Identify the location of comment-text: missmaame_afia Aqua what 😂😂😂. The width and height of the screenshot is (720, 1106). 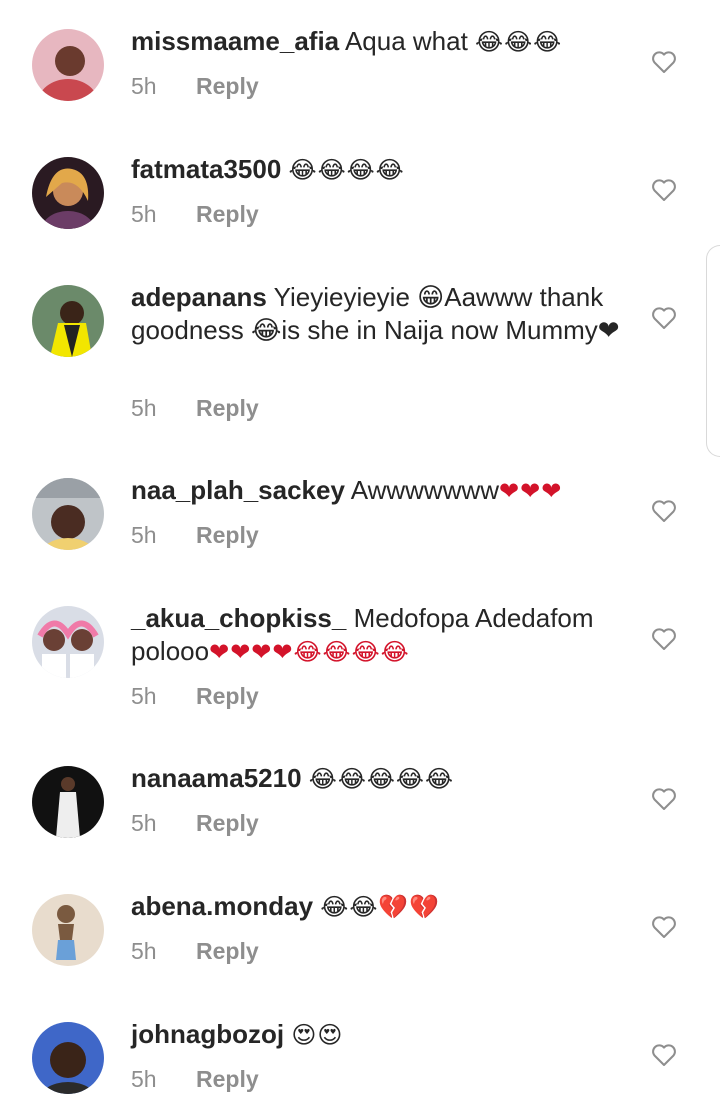
(381, 42).